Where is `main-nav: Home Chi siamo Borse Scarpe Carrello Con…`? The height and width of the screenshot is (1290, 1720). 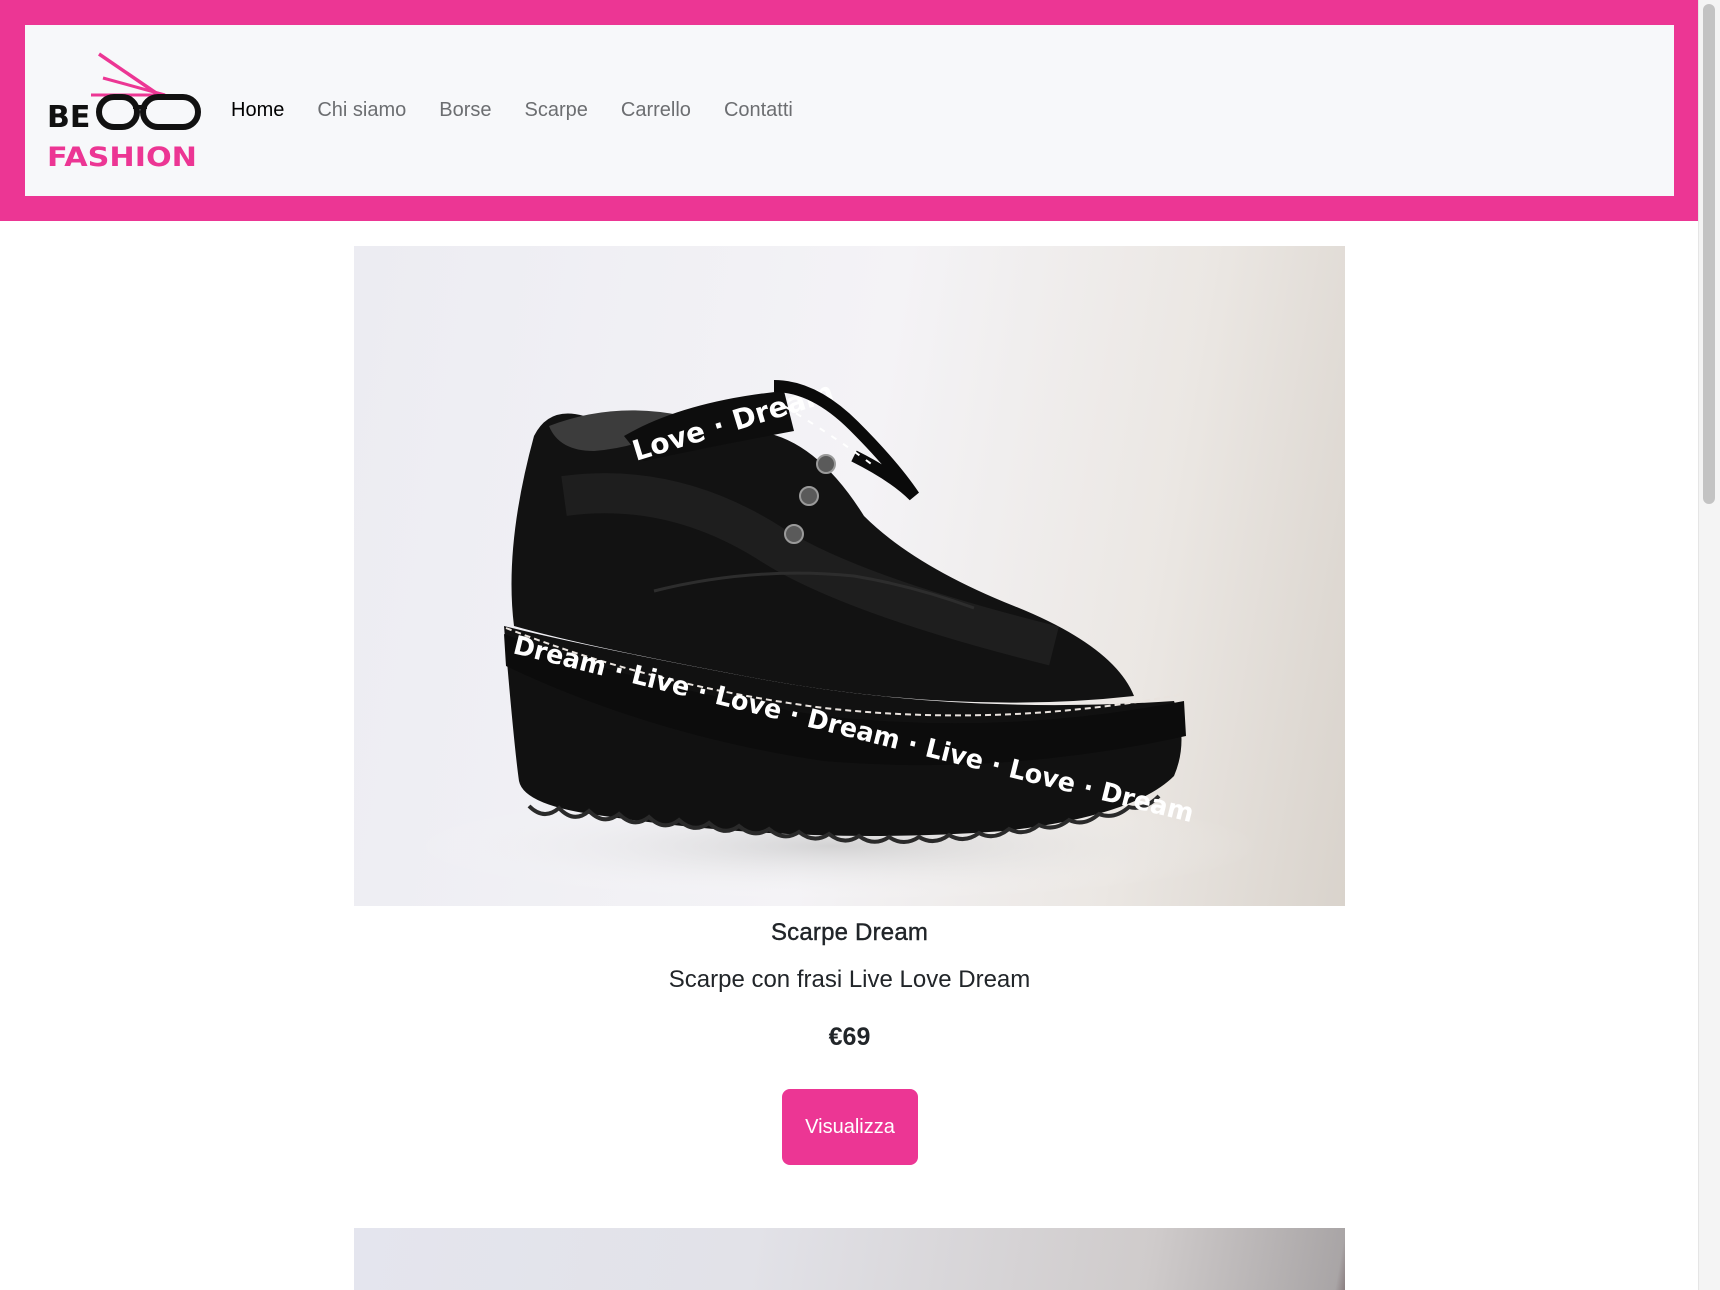
main-nav: Home Chi siamo Borse Scarpe Carrello Con… is located at coordinates (528, 110).